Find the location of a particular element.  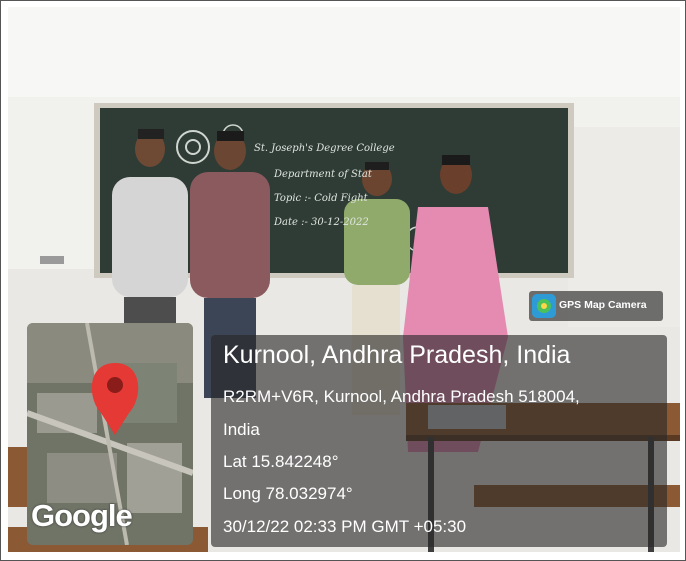

app-badge-label: GPS Map Camera is located at coordinates (603, 305).